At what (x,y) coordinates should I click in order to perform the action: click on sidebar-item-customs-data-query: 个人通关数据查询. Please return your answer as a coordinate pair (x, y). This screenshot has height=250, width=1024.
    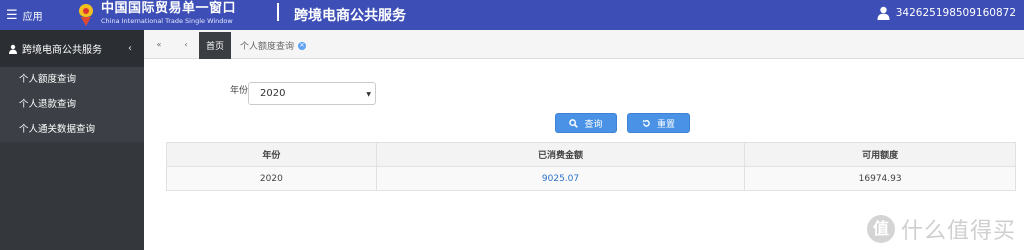
    Looking at the image, I should click on (72, 129).